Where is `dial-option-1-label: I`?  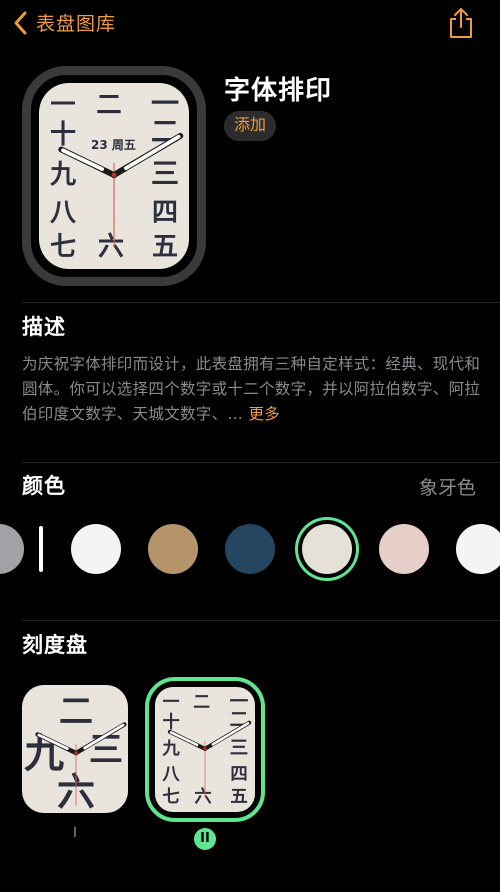
dial-option-1-label: I is located at coordinates (75, 833).